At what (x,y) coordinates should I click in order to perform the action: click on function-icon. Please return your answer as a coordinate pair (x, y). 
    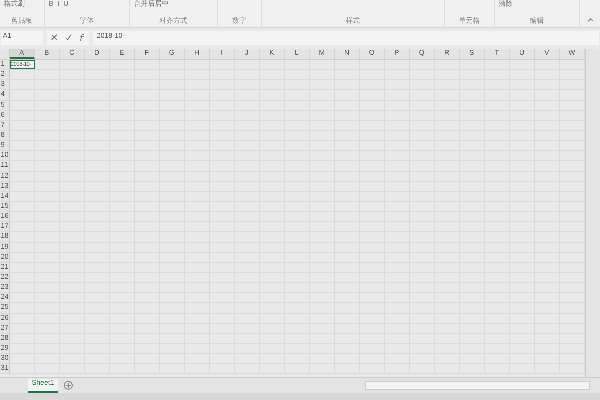
    Looking at the image, I should click on (82, 38).